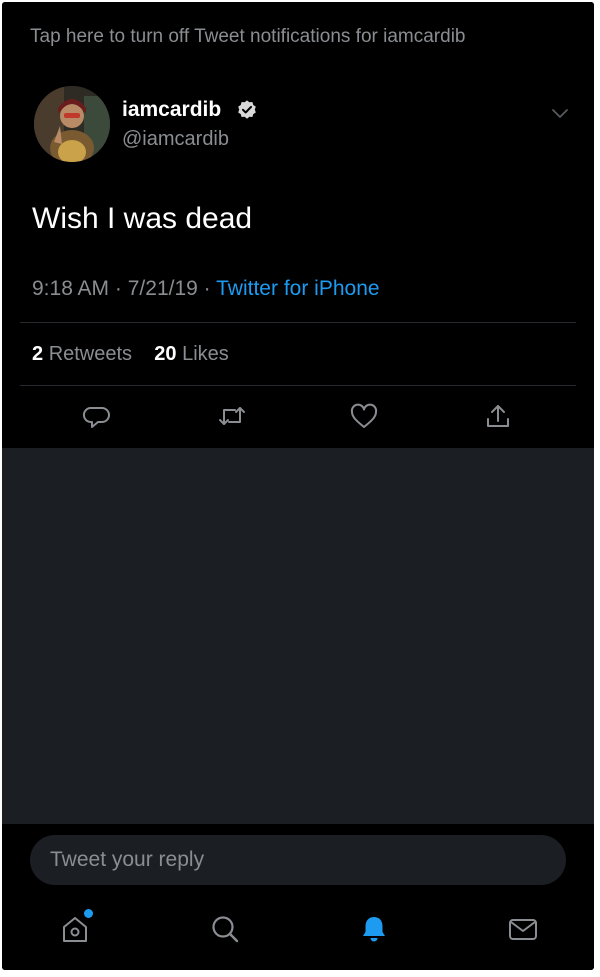 Image resolution: width=600 pixels, height=977 pixels. I want to click on reply-icon, so click(97, 416).